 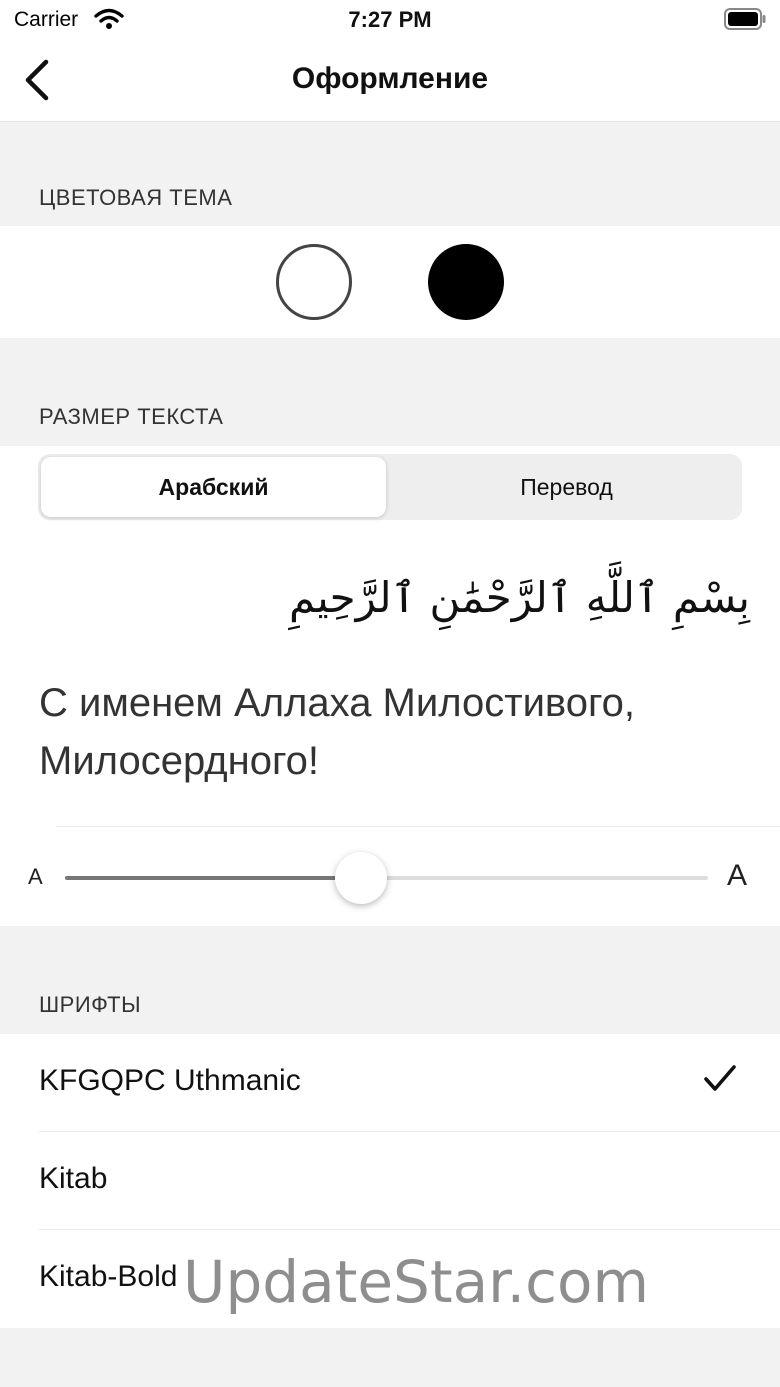 I want to click on tab-arabic: Арабский, so click(x=213, y=487).